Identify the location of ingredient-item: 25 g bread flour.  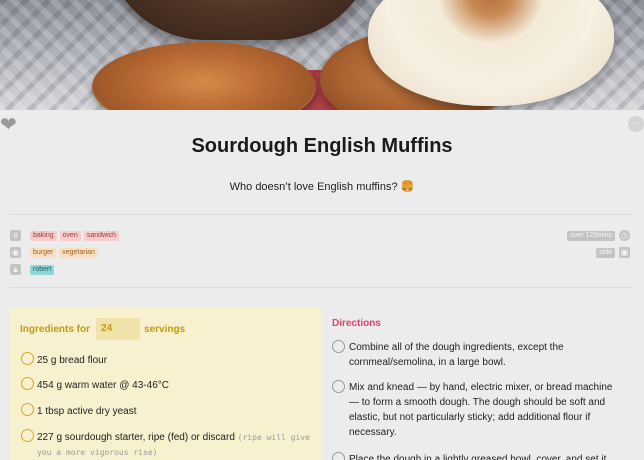
(169, 360).